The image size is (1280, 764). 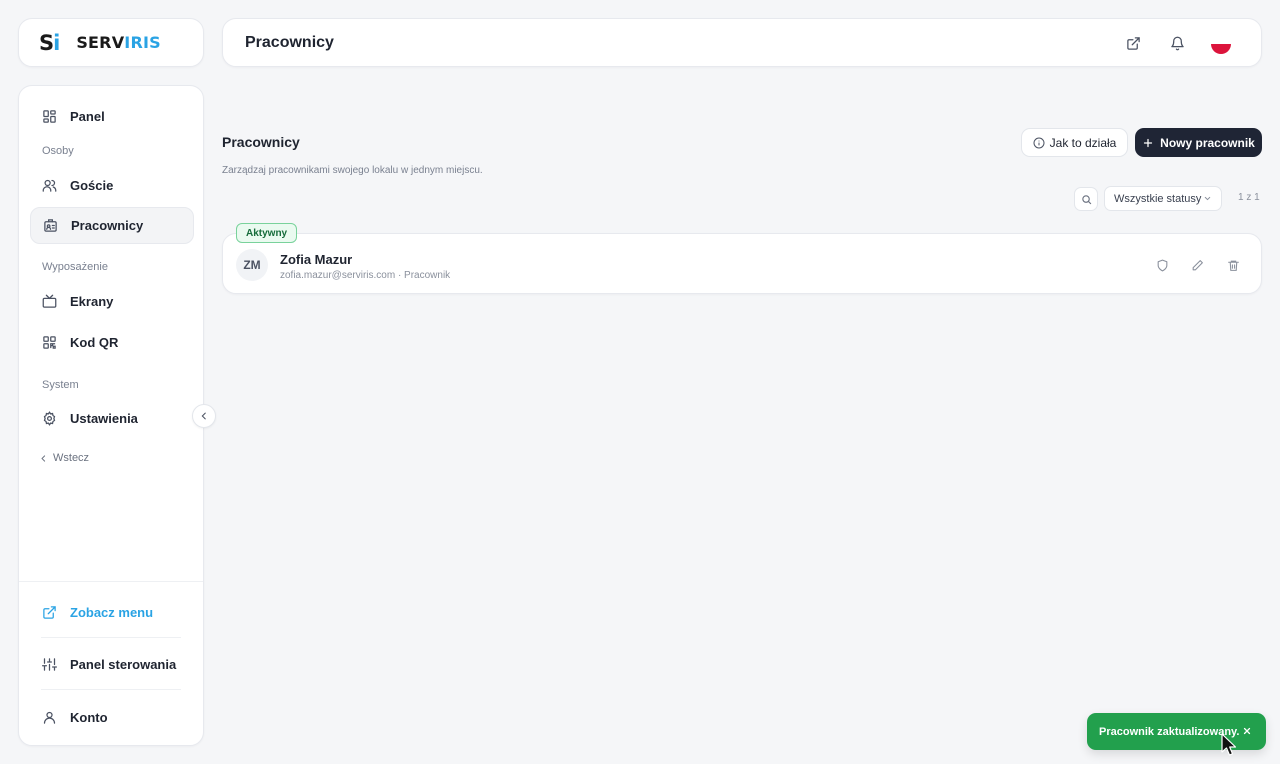 I want to click on user-icon, so click(x=49, y=718).